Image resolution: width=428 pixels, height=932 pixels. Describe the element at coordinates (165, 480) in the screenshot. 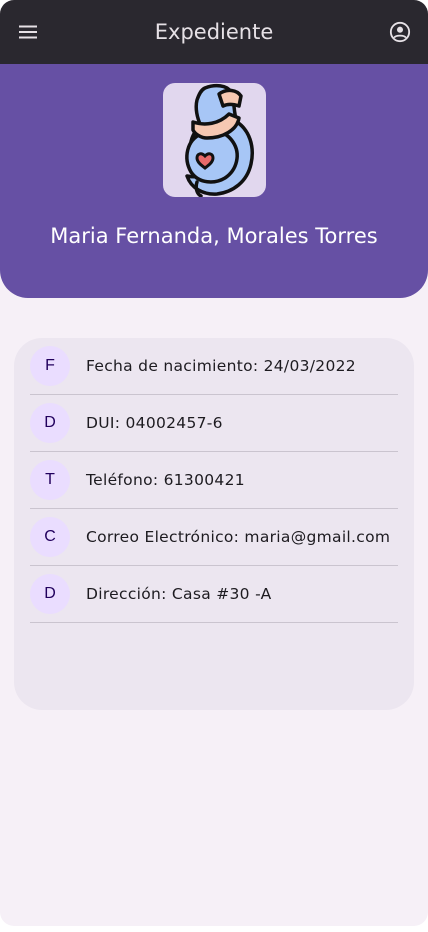

I see `list-item-text: Teléfono: 61300421` at that location.